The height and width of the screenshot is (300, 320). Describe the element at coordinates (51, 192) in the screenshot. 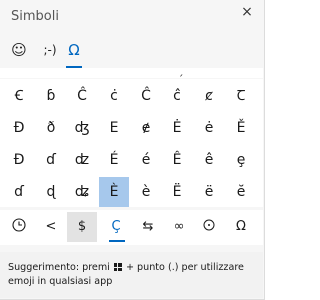

I see `symbol-cell: ɖ` at that location.